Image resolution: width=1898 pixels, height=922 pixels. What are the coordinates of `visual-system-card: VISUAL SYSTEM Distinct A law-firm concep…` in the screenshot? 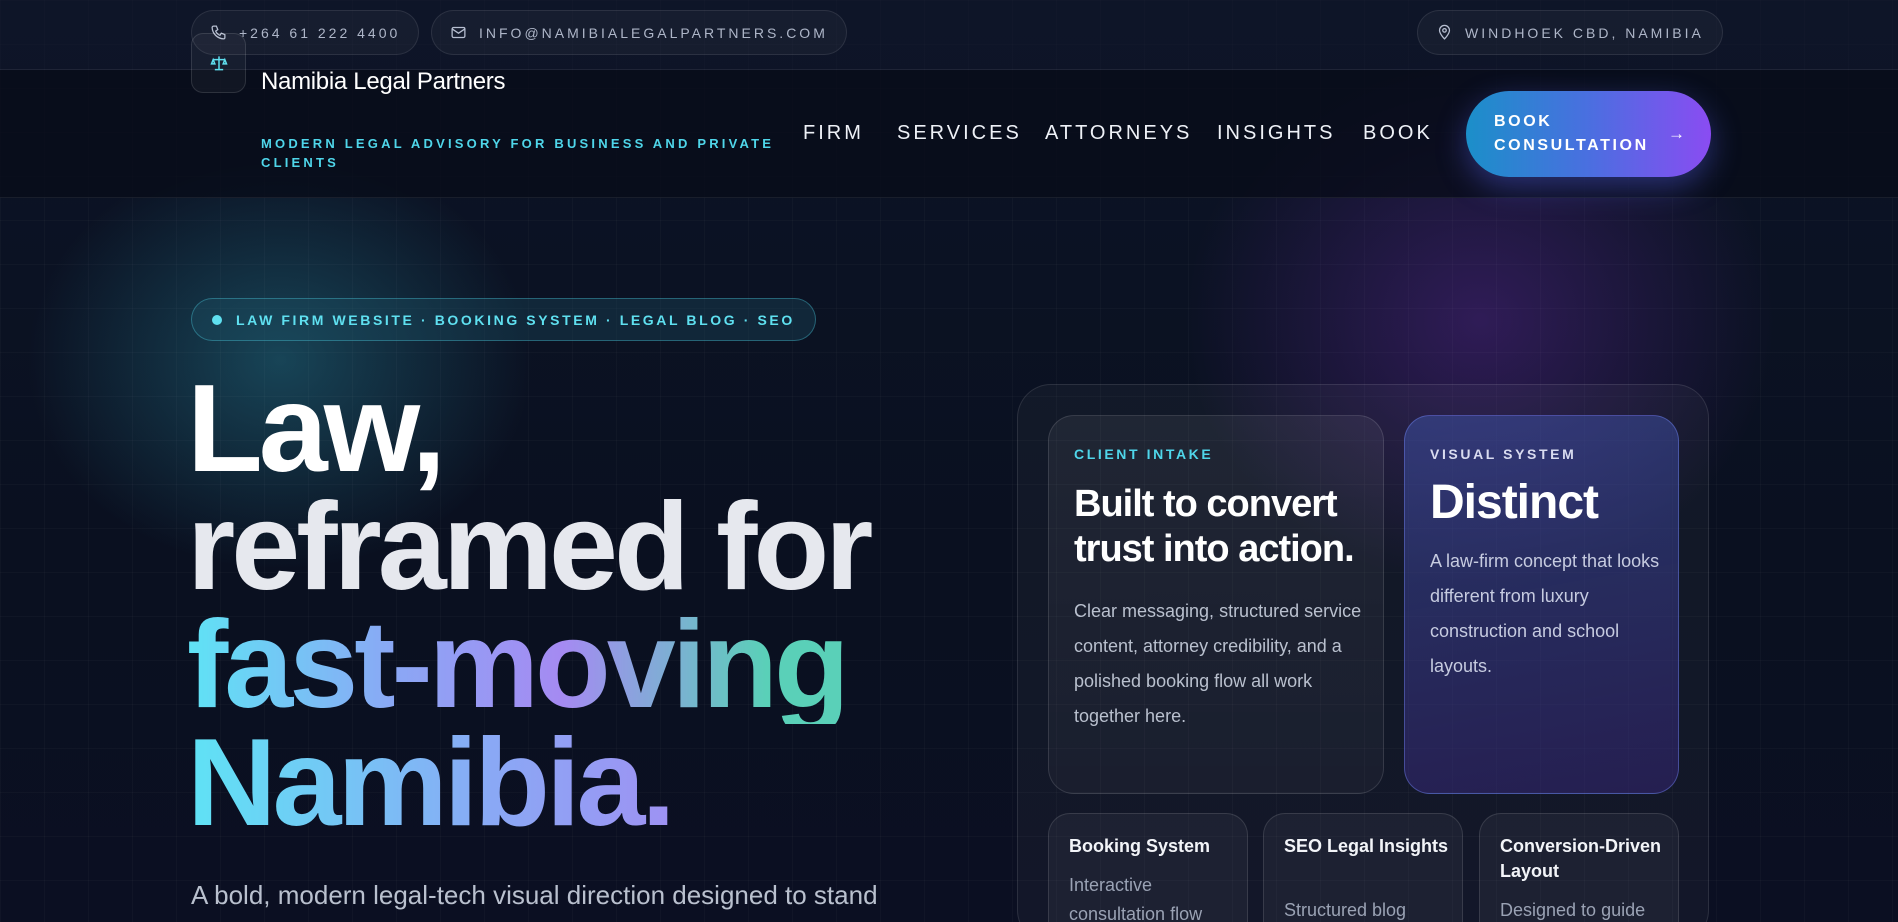 It's located at (1541, 604).